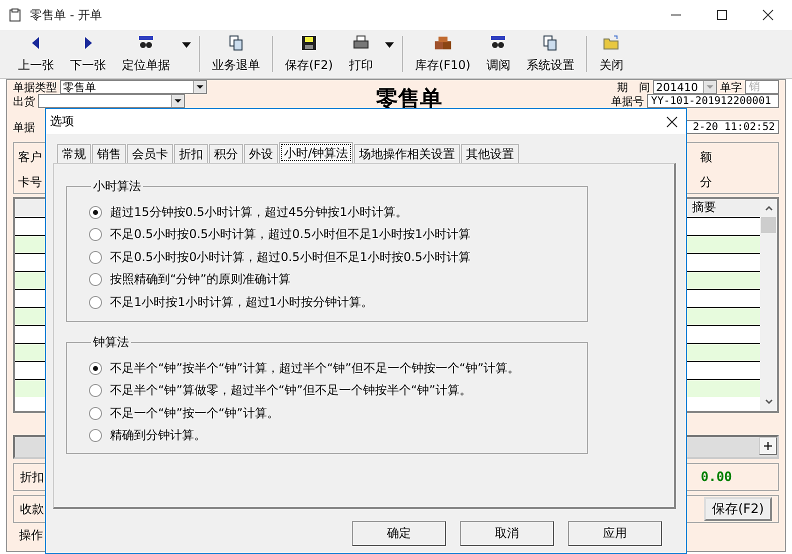  I want to click on toolbar-button: 定位单据, so click(146, 54).